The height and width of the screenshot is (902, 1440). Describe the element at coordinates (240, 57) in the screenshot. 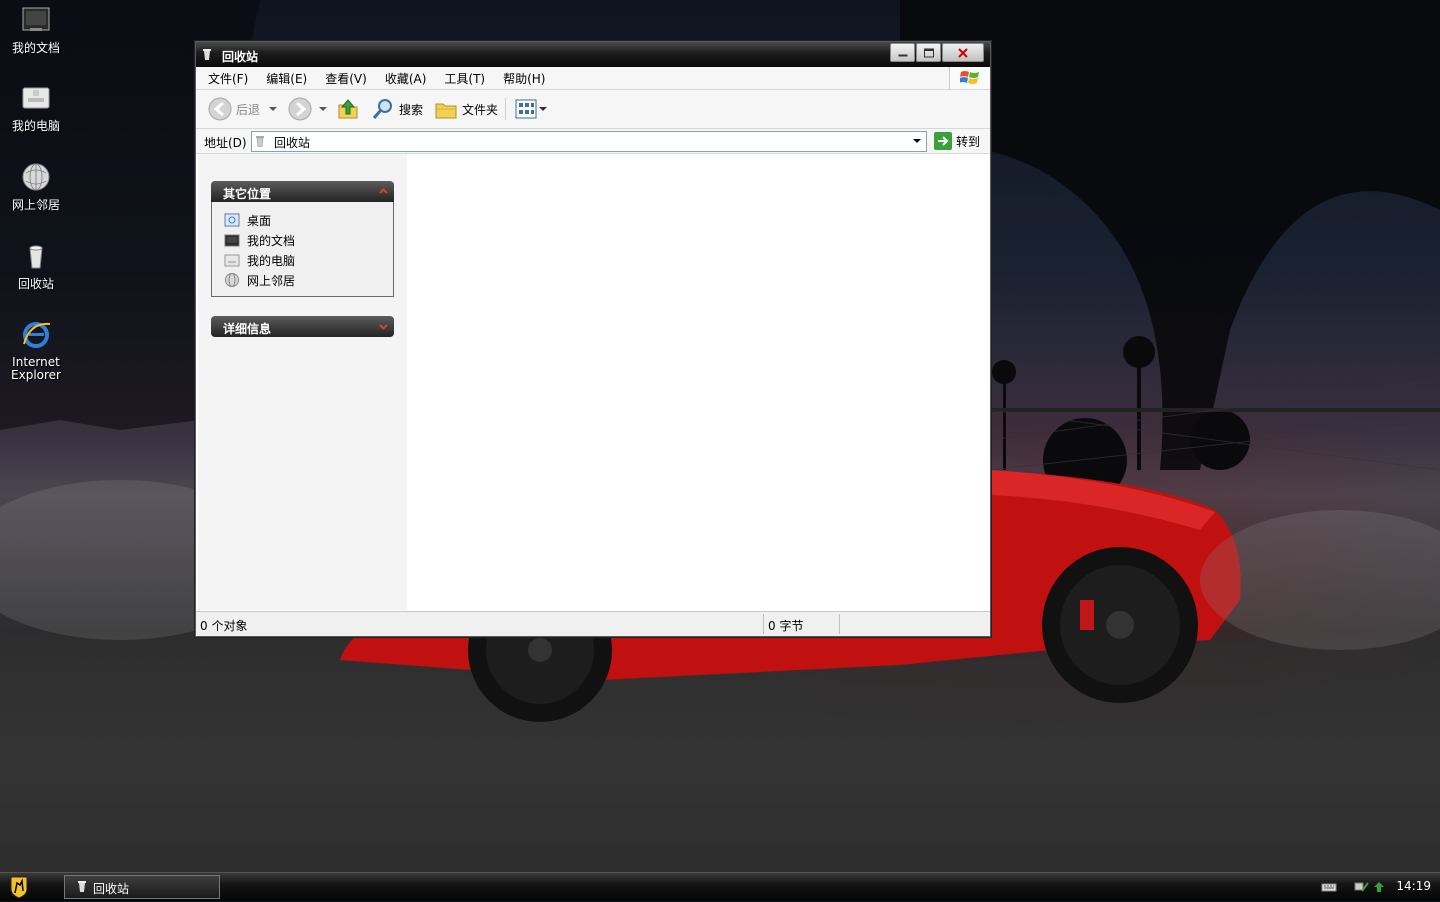

I see `window-title: 回收站` at that location.